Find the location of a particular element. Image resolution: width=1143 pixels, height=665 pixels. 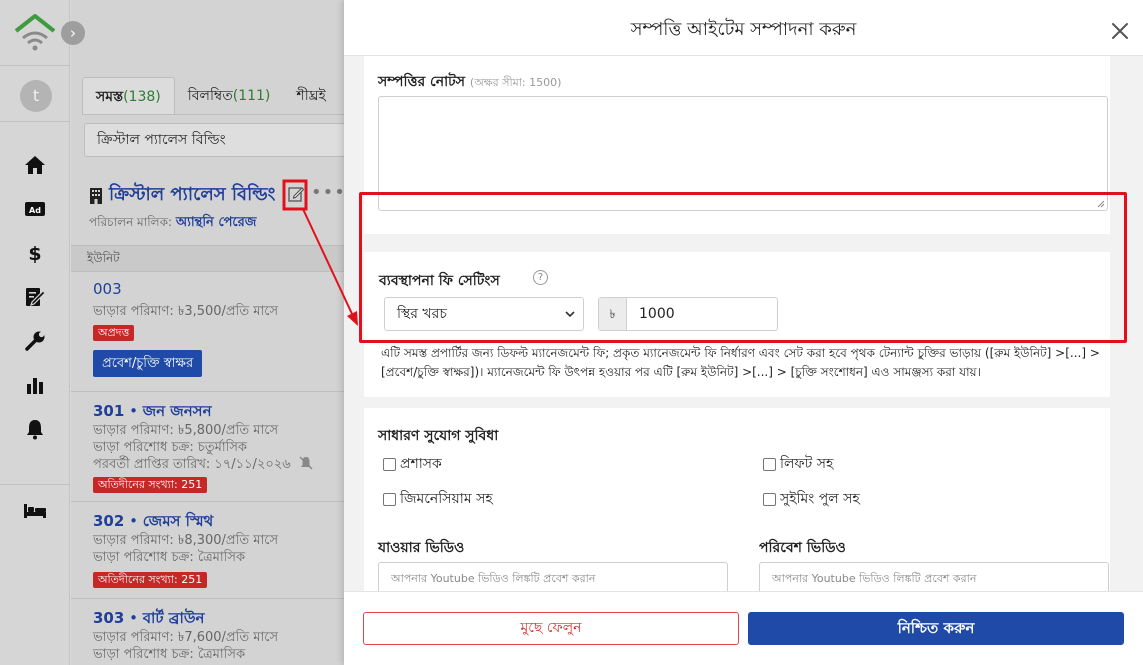

dollar-icon: $ is located at coordinates (35, 253).